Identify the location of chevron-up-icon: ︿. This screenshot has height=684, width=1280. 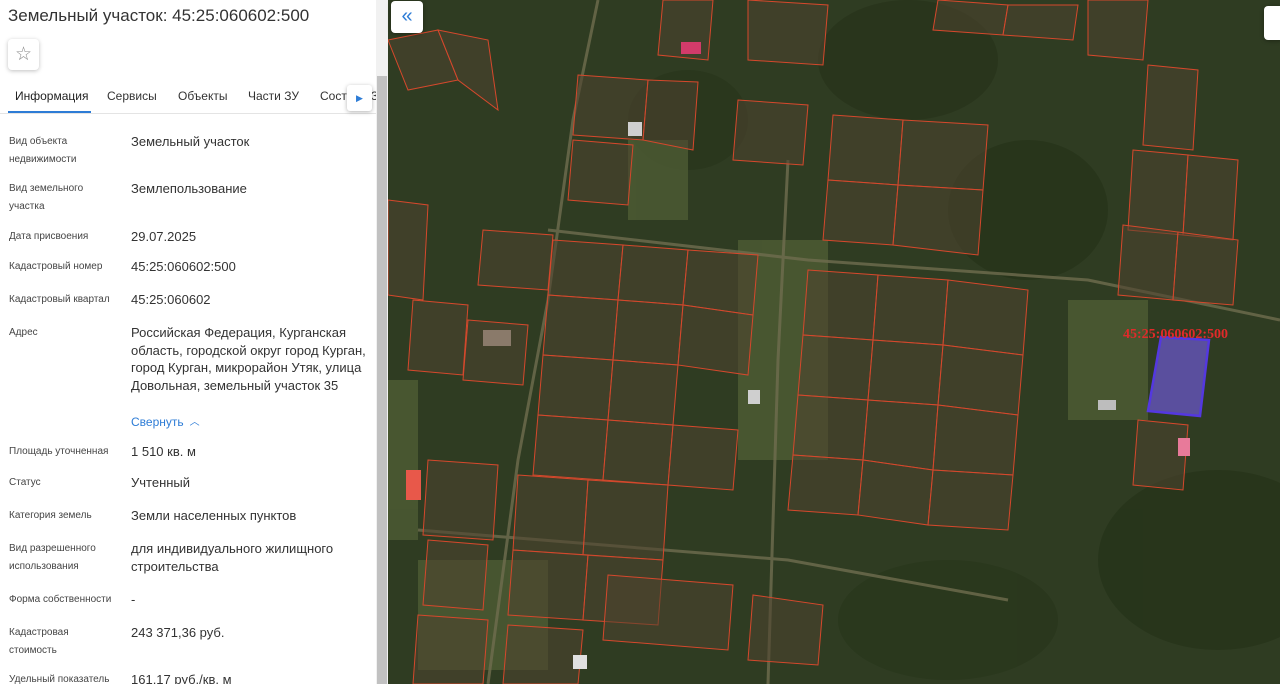
(194, 422).